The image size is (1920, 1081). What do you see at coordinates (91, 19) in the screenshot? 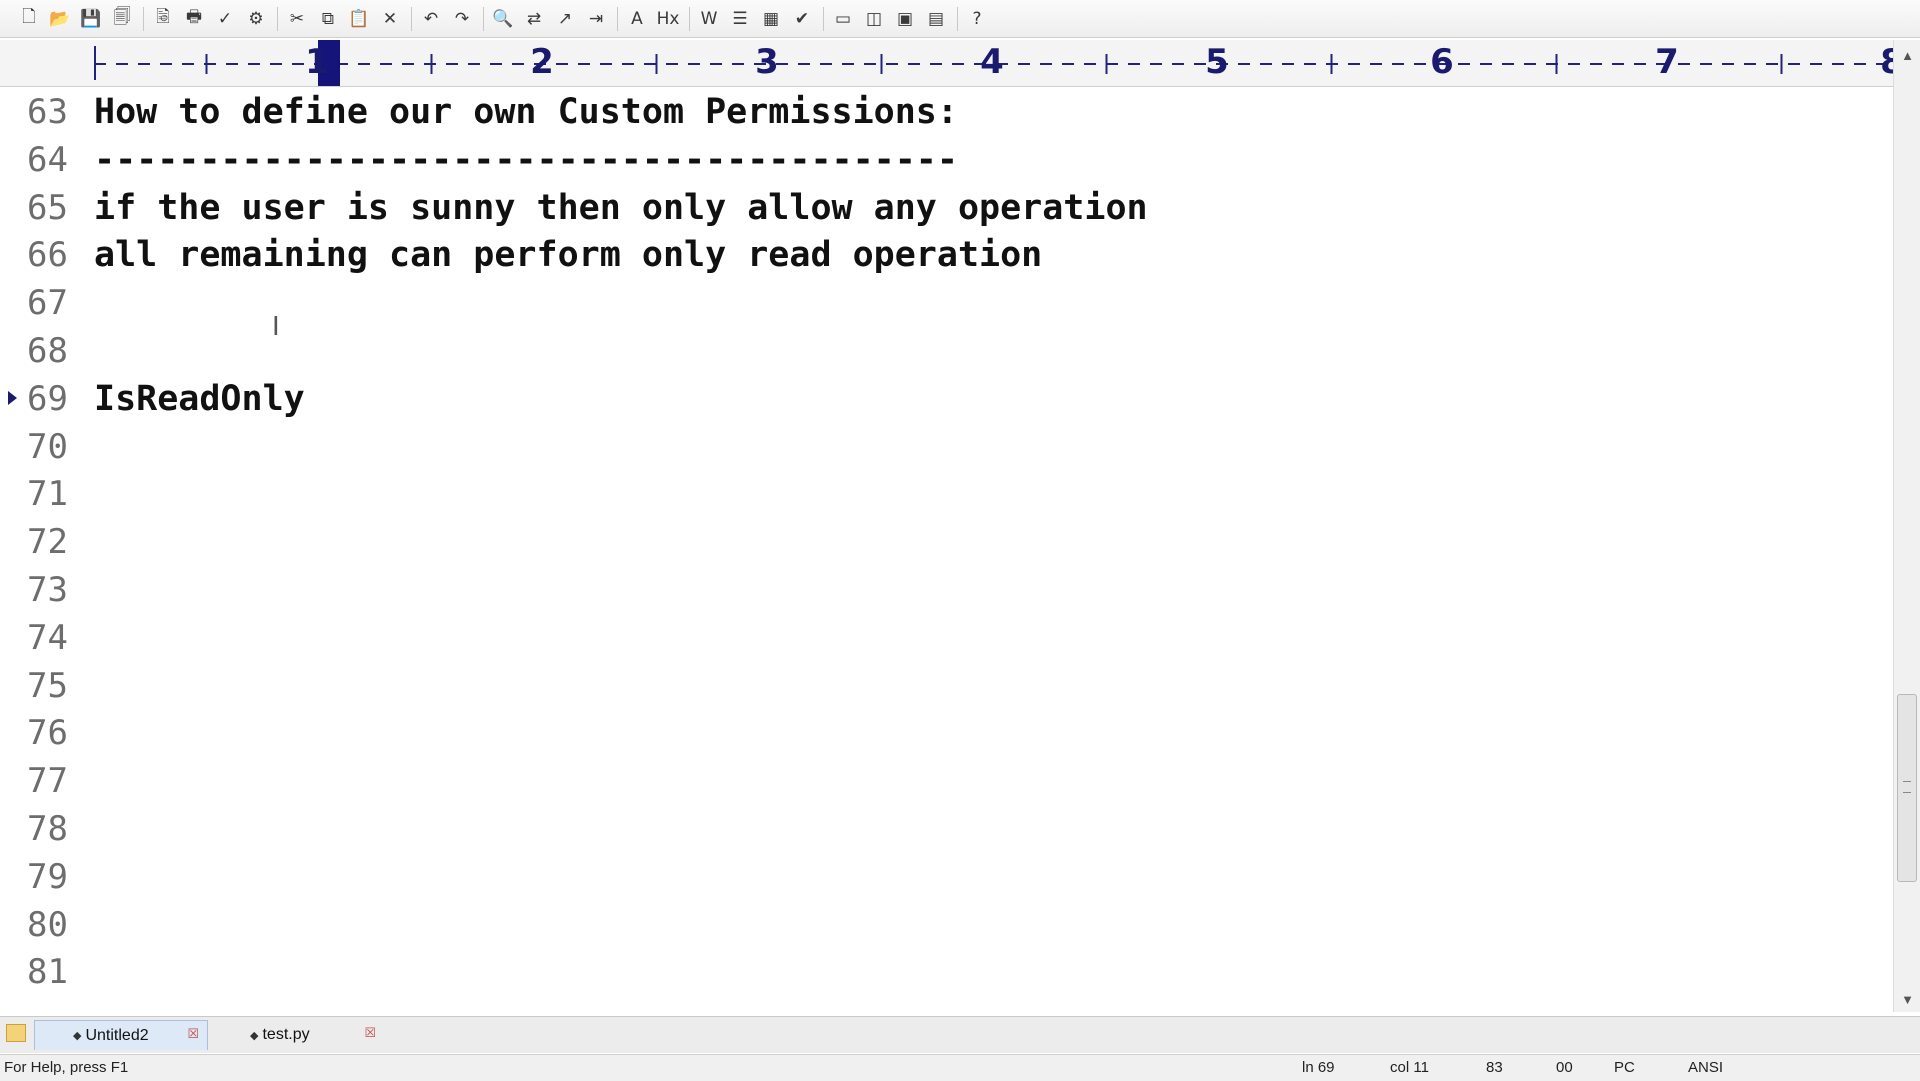
I see `save-icon: 💾` at bounding box center [91, 19].